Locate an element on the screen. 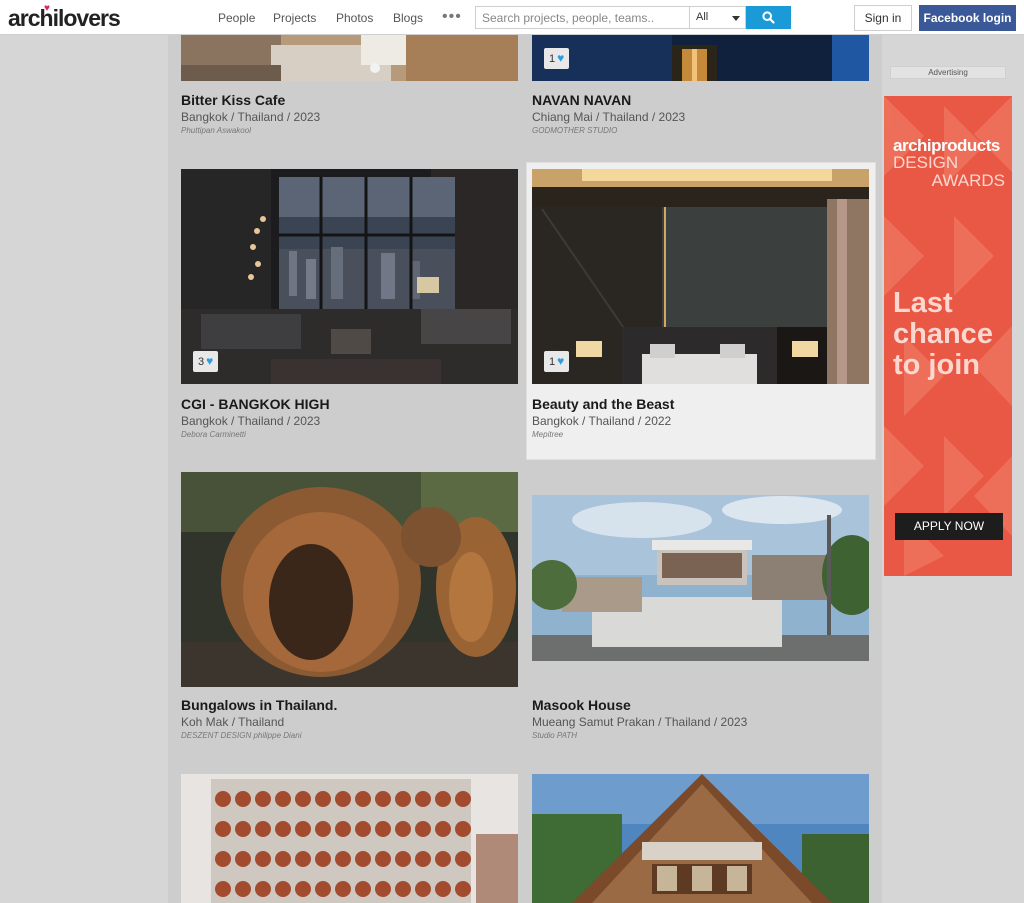 The image size is (1024, 903). project-title: Bungalows in Thailand. is located at coordinates (259, 705).